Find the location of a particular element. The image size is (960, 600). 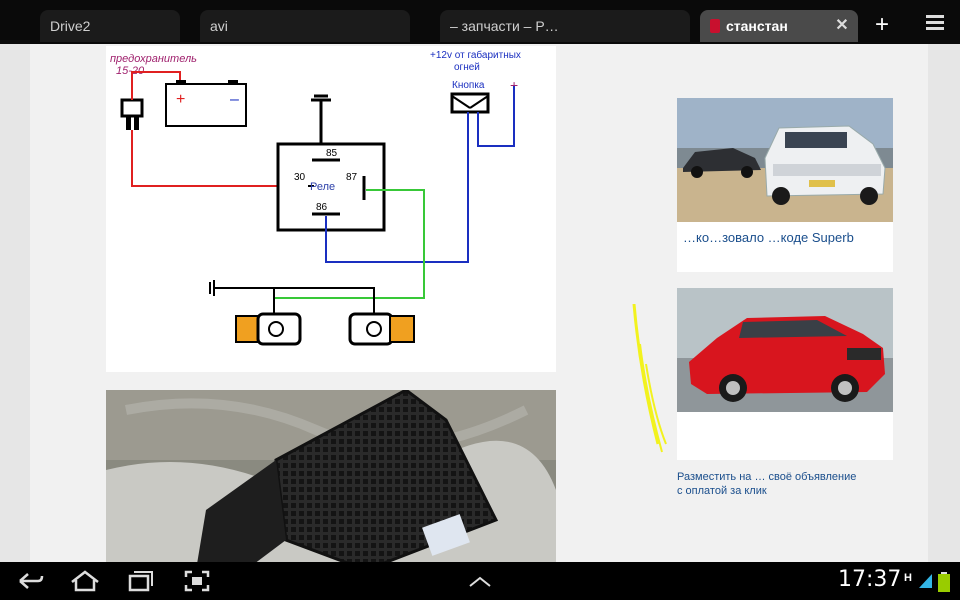

source-label: +12v от габаритных is located at coordinates (475, 55).